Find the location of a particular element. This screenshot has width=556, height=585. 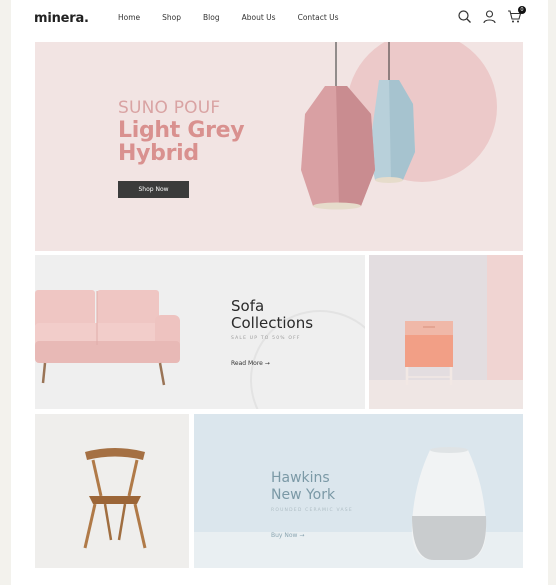

nav-home: Home is located at coordinates (129, 17).